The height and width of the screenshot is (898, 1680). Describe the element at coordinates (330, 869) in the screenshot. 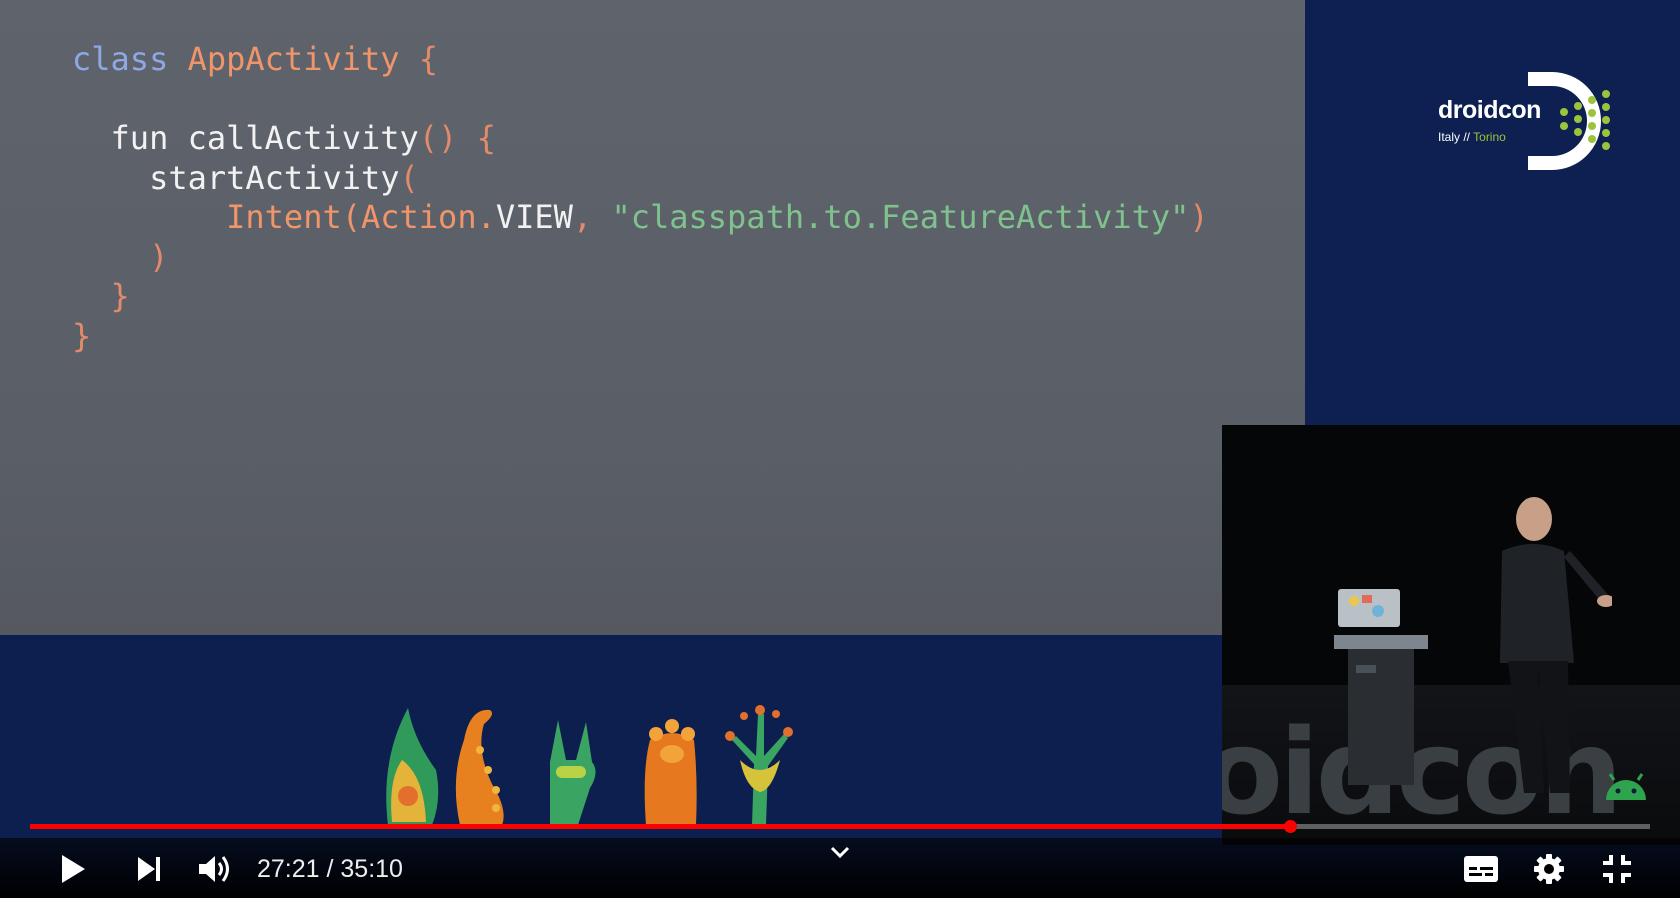

I see `time-display: 27:21 / 35:10` at that location.